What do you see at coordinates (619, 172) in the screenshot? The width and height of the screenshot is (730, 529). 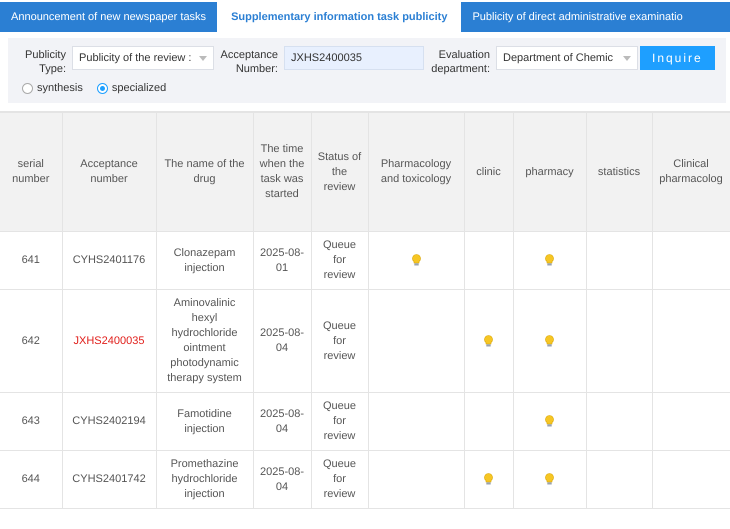 I see `column-header: statistics` at bounding box center [619, 172].